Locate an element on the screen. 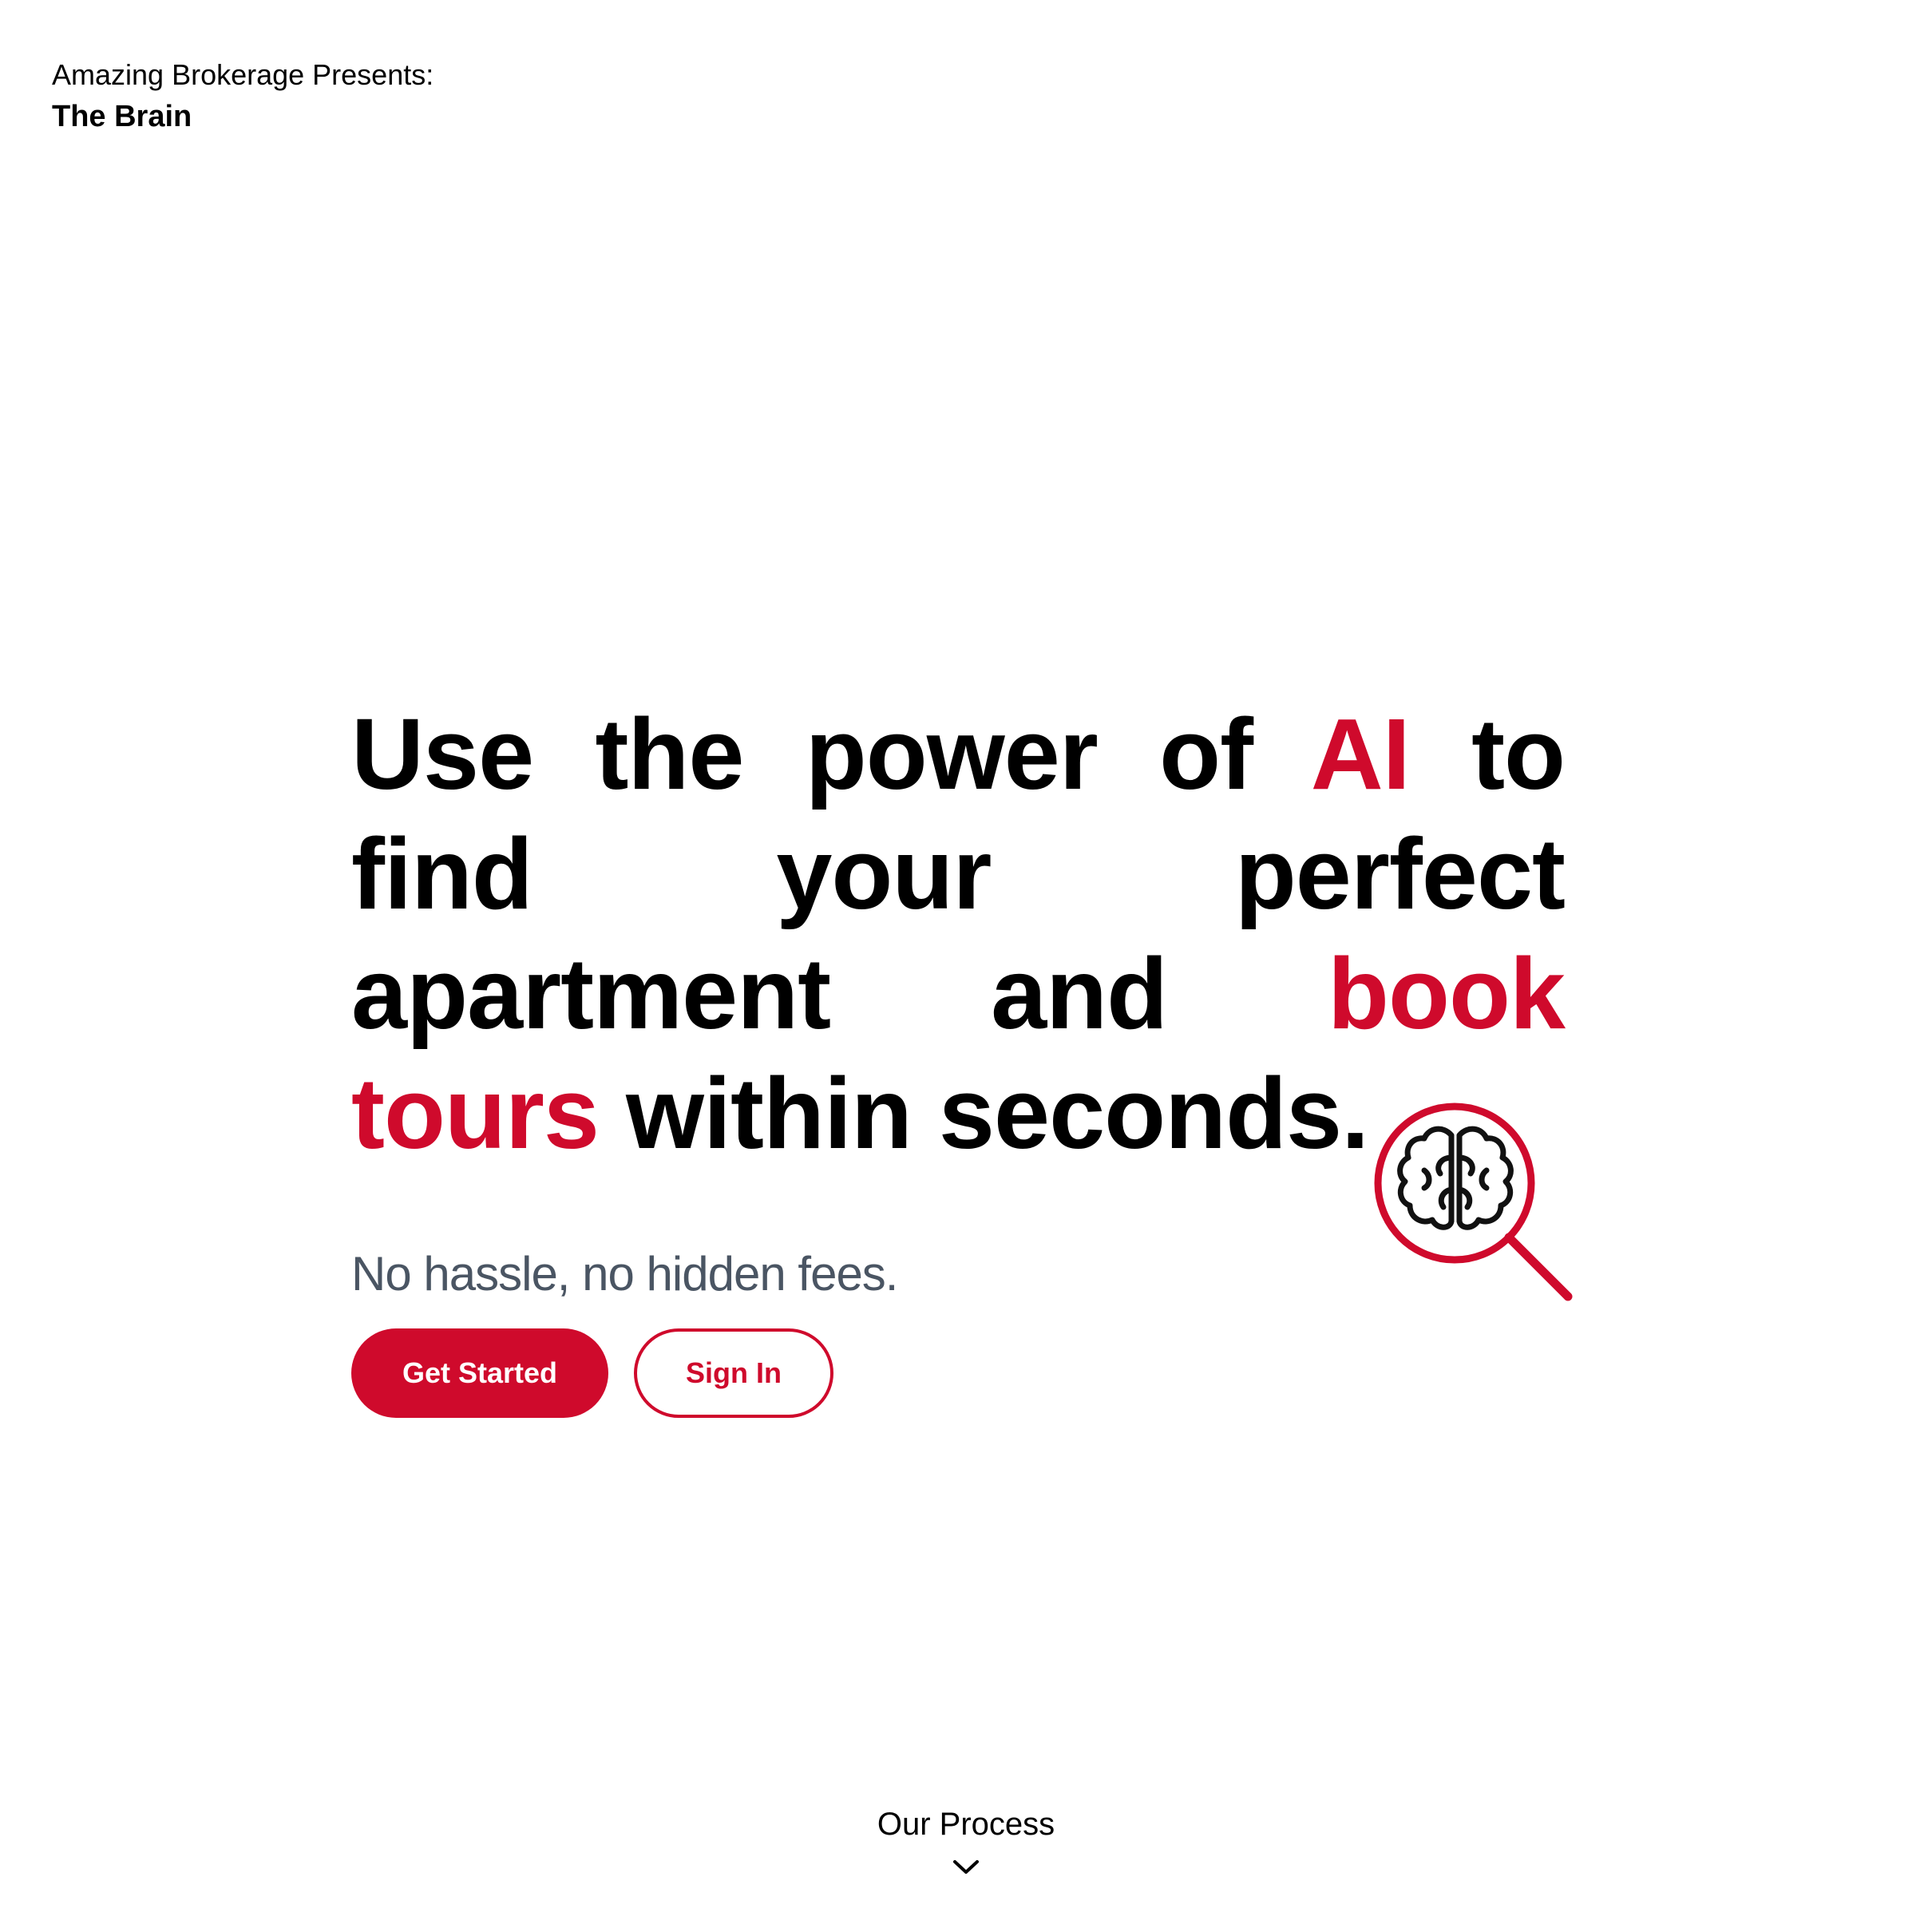  brain-magnifier-icon is located at coordinates (1477, 1206).